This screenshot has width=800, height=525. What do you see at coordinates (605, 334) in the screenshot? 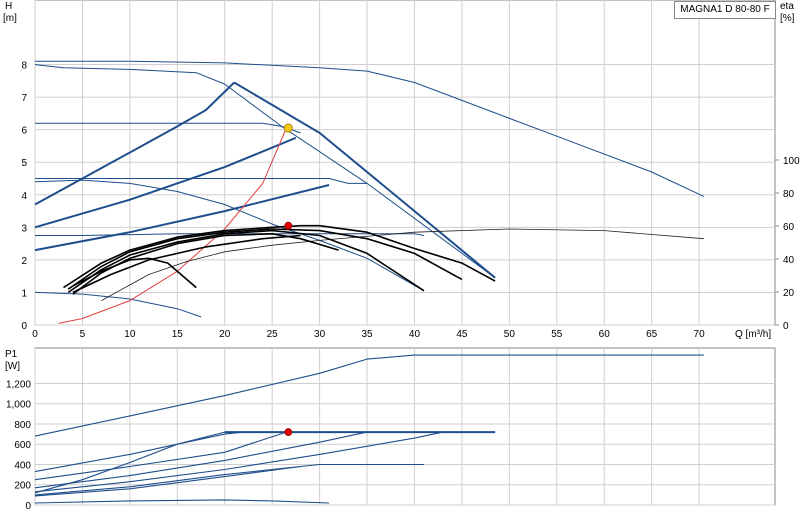
I see `x-tick-label: 60` at bounding box center [605, 334].